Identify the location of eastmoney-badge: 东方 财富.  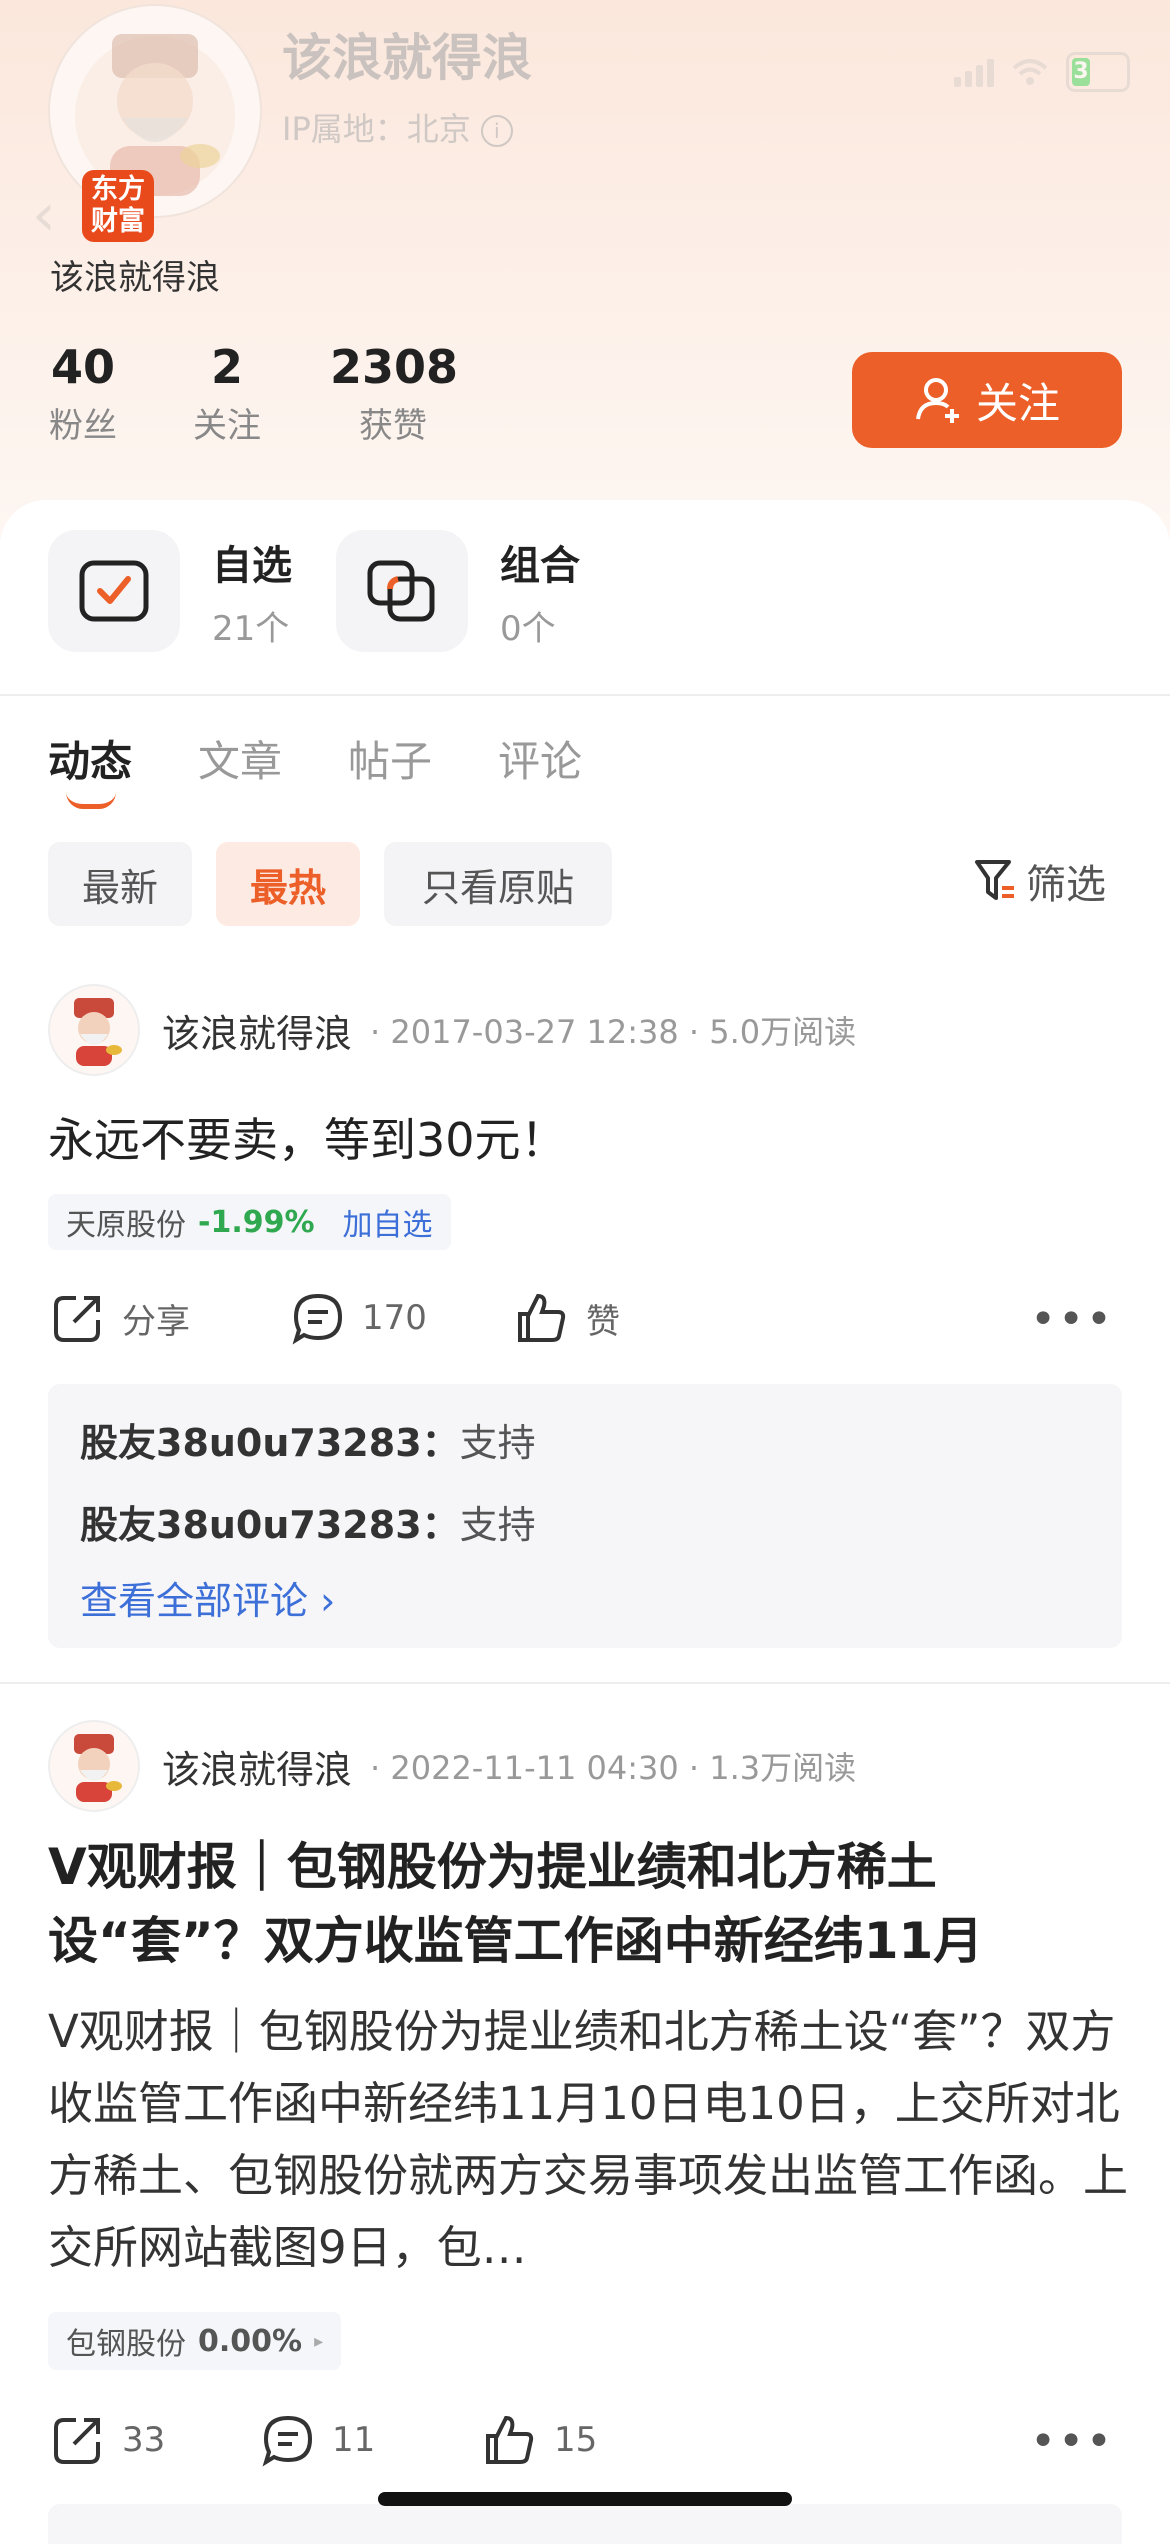
(118, 206).